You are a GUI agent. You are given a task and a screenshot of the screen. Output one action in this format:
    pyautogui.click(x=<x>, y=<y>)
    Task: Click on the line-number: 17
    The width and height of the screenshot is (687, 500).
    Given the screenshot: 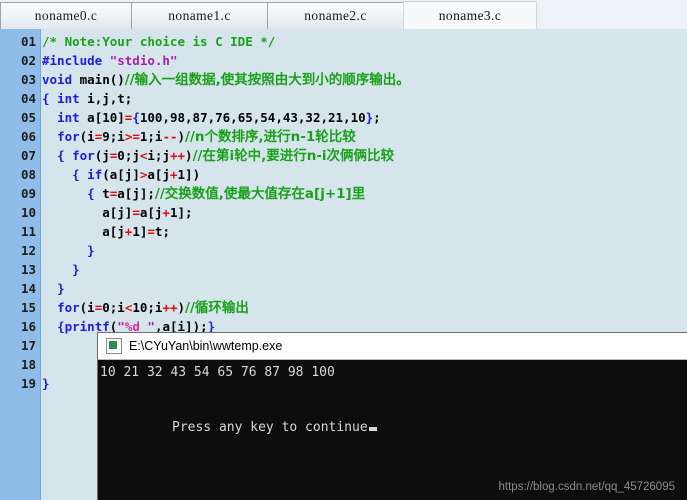 What is the action you would take?
    pyautogui.click(x=28, y=345)
    